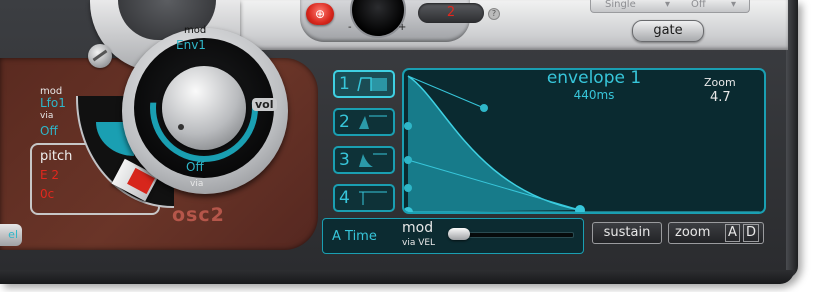 The width and height of the screenshot is (822, 292). I want to click on vol-label: vol, so click(264, 104).